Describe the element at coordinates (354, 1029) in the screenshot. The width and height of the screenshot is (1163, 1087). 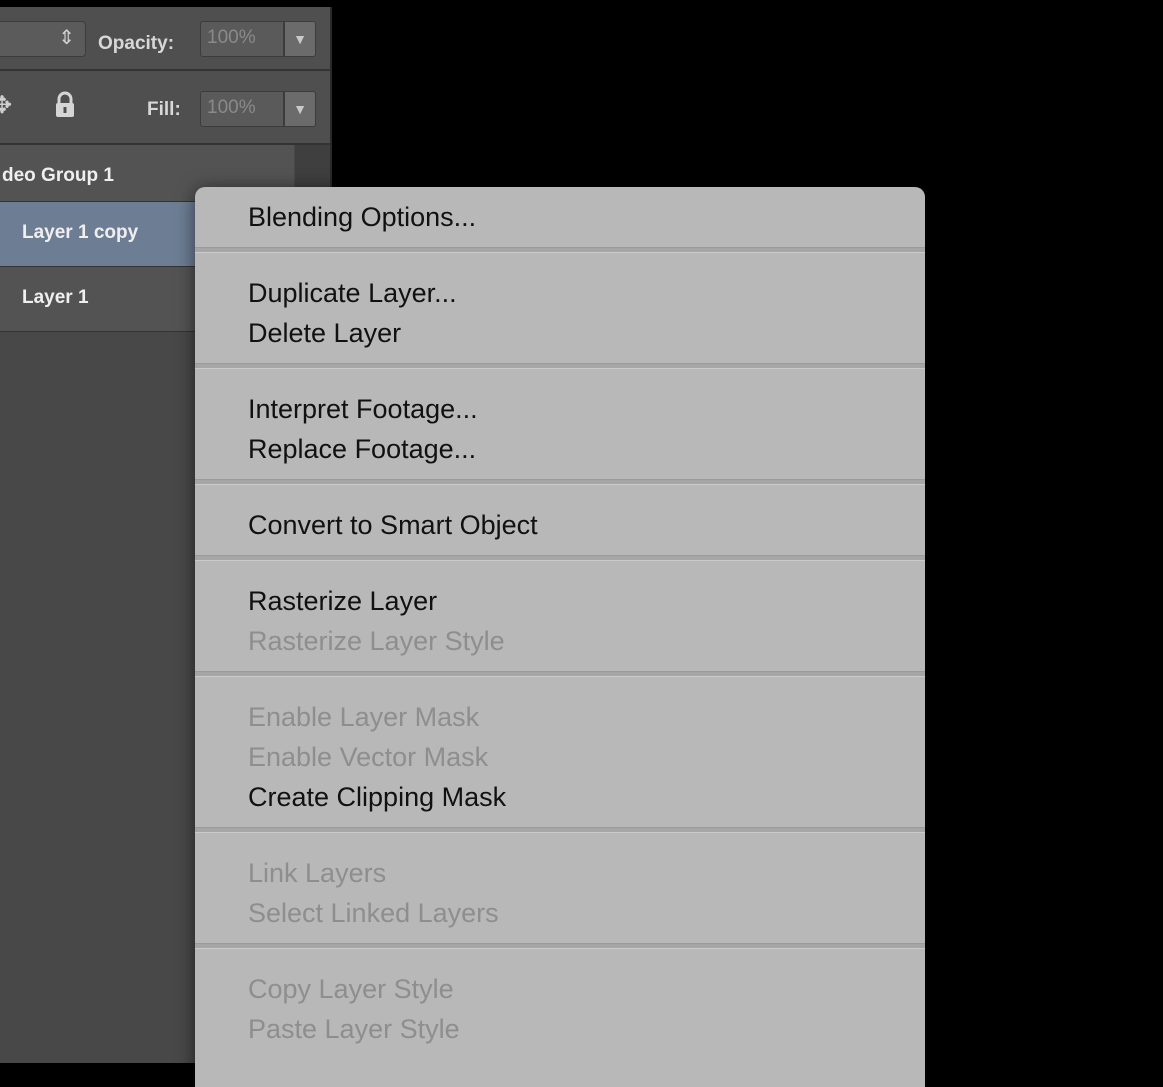
I see `menu-item-paste-layer-style: Paste Layer Style` at that location.